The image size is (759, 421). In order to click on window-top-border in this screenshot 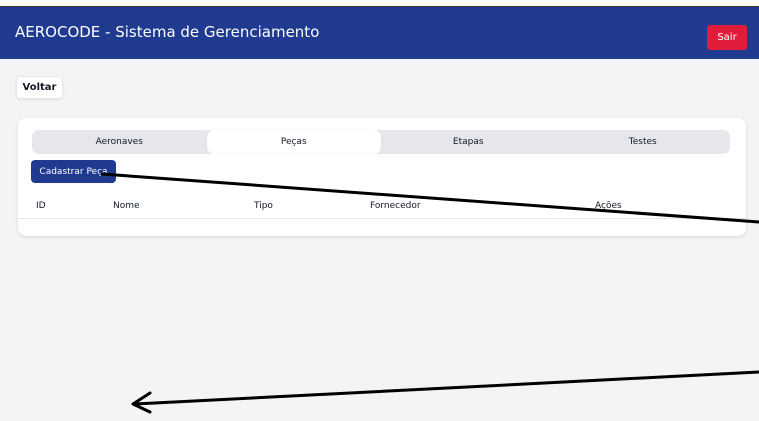, I will do `click(379, 3)`.